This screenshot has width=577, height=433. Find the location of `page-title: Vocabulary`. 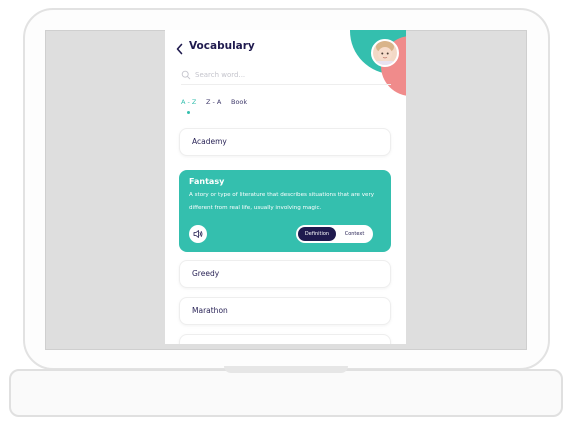

page-title: Vocabulary is located at coordinates (222, 46).